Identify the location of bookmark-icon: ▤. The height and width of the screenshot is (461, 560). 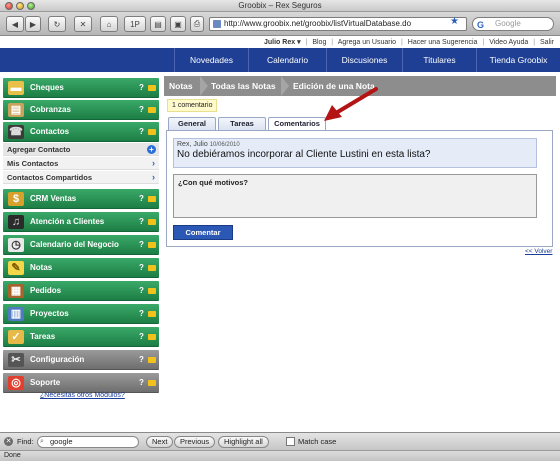
(158, 24).